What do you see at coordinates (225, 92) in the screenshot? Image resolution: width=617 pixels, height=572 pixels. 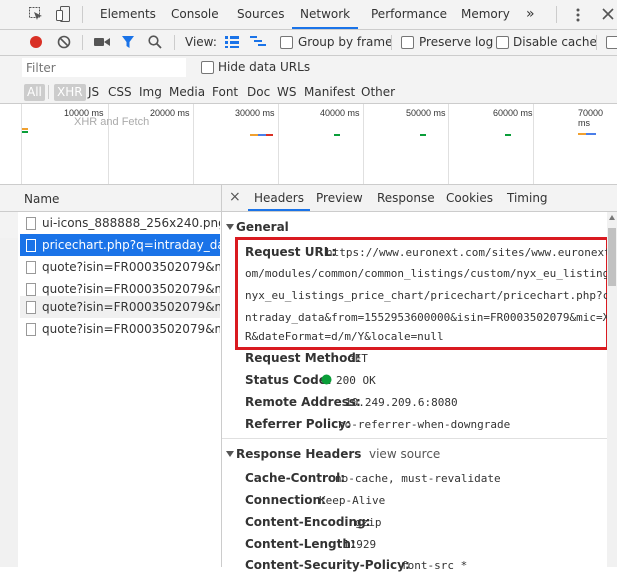 I see `type-filter-font: Font` at bounding box center [225, 92].